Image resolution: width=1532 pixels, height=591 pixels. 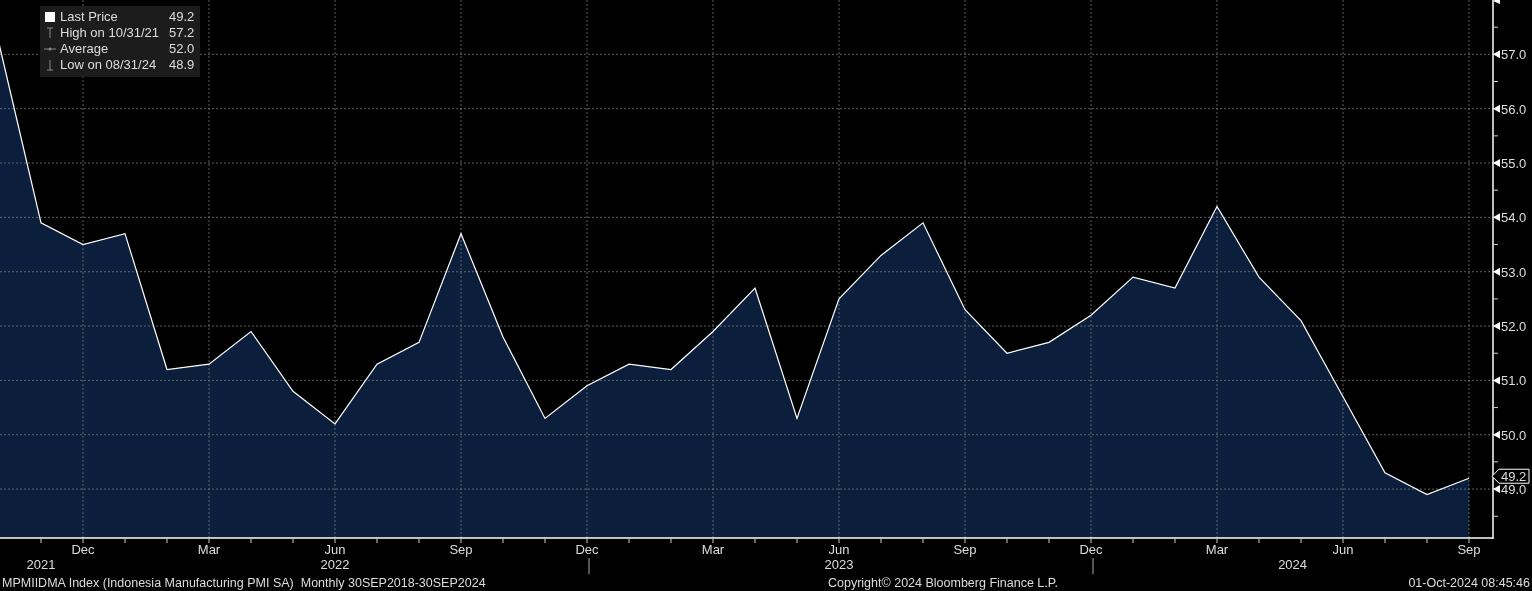 I want to click on legend-label: High on 10/31/21, so click(x=110, y=33).